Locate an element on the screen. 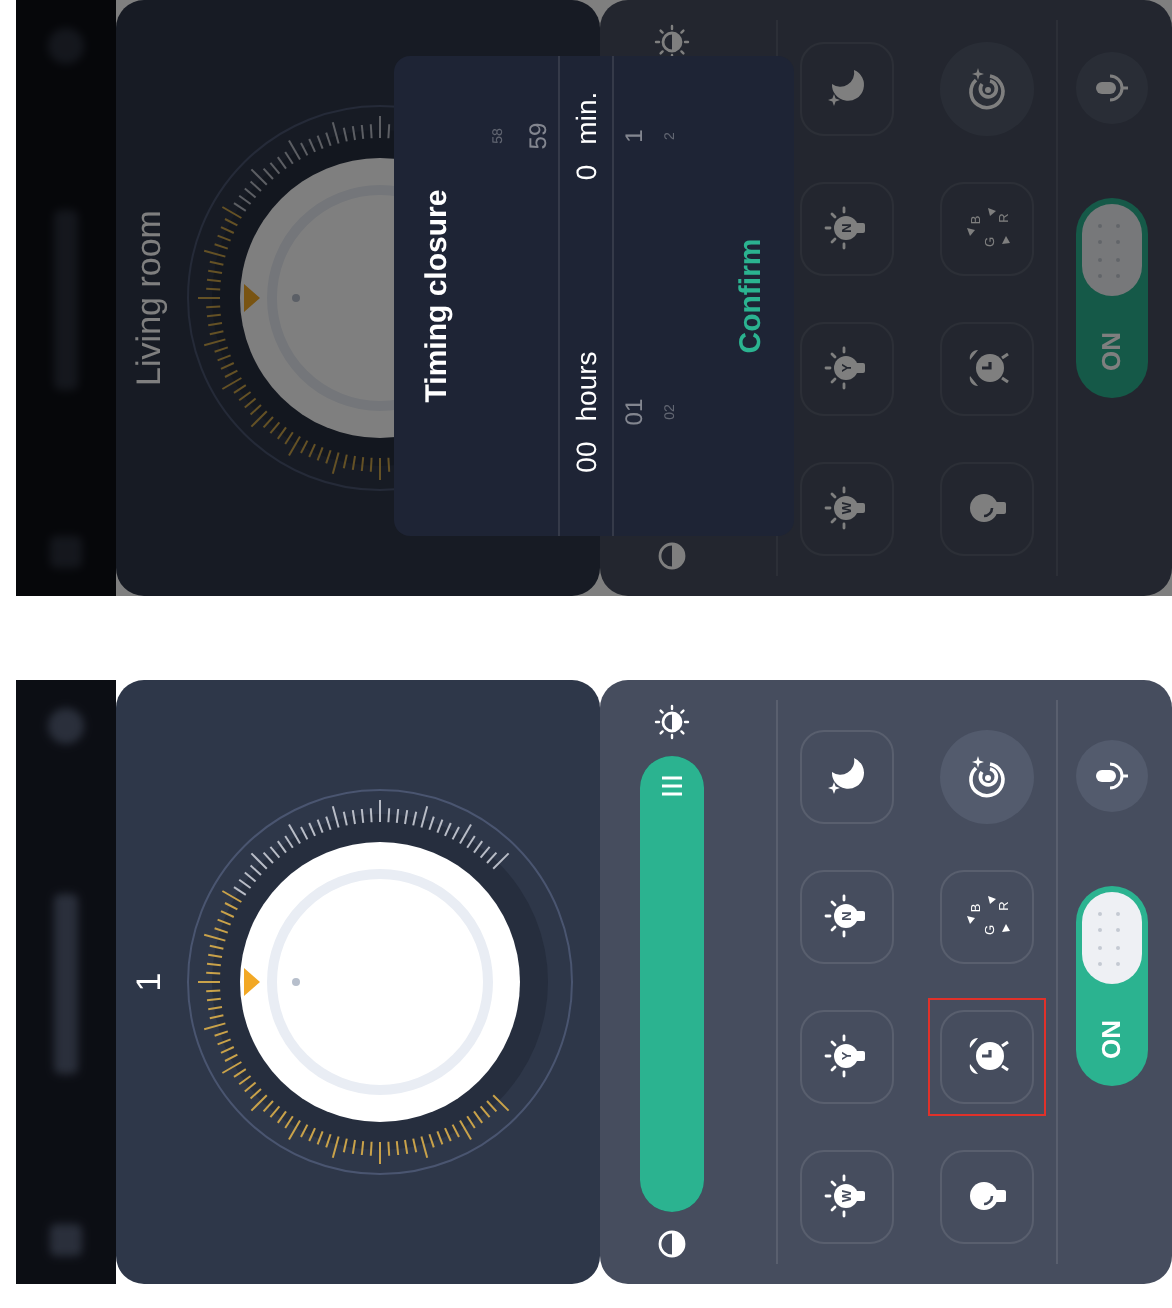 This screenshot has height=1308, width=1172. picker-value: 01 is located at coordinates (634, 412).